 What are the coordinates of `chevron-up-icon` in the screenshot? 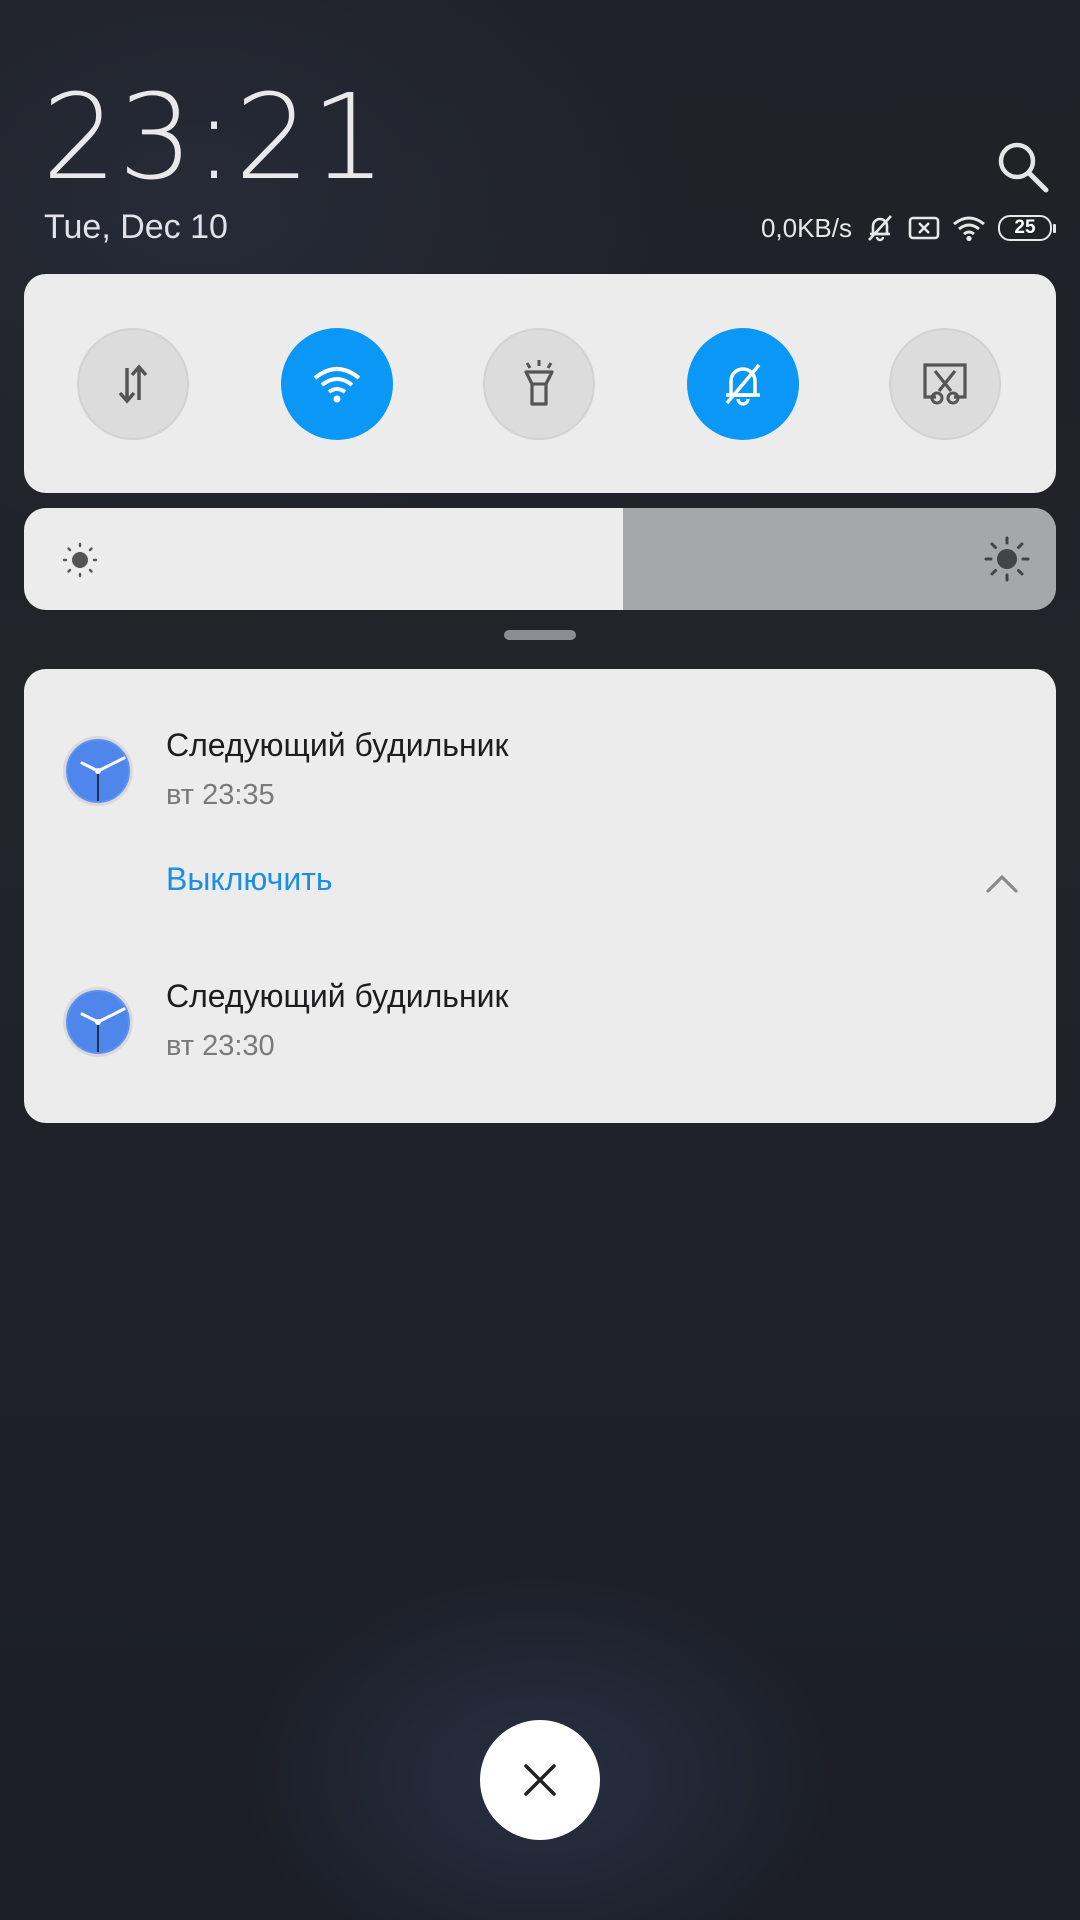 It's located at (1002, 884).